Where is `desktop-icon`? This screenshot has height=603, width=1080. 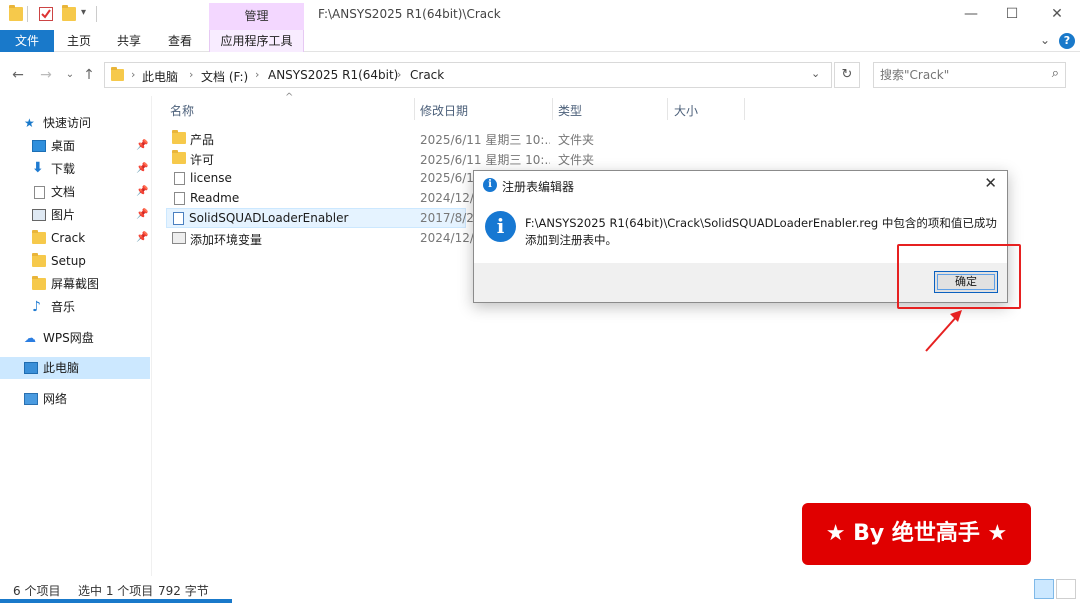
desktop-icon is located at coordinates (39, 146).